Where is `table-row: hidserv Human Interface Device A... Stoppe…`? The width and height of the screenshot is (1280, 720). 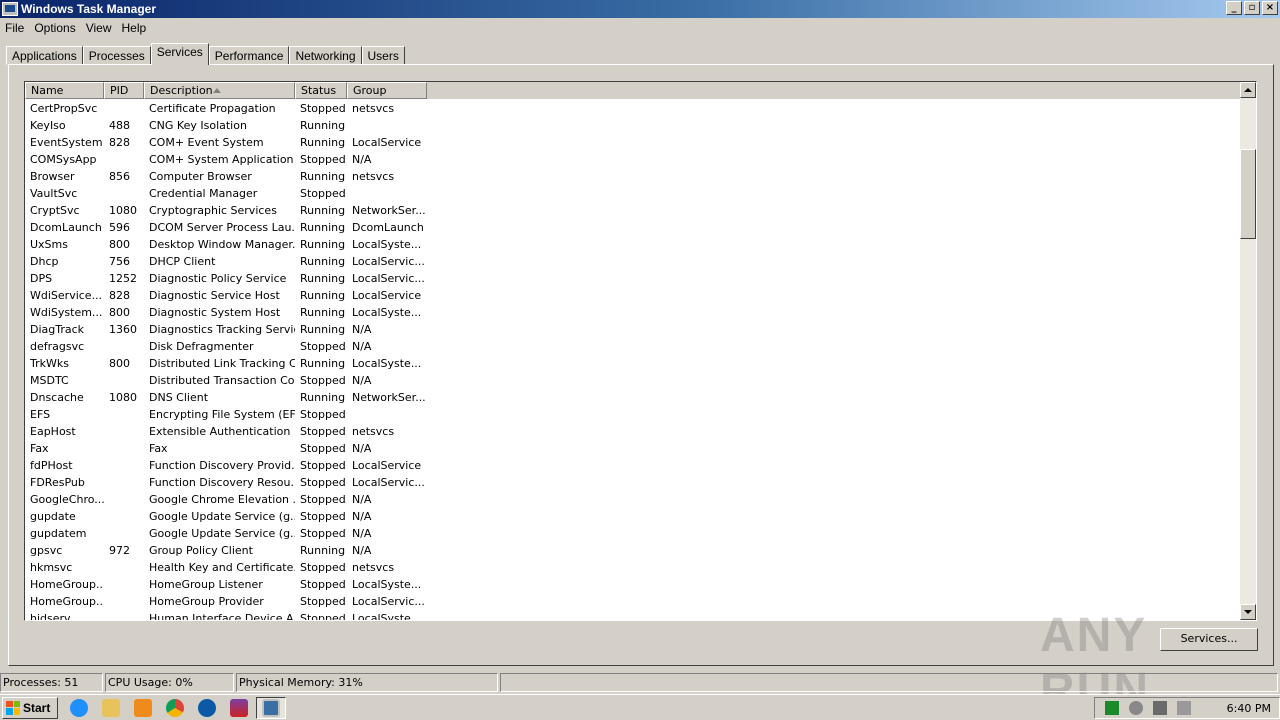
table-row: hidserv Human Interface Device A... Stoppe… is located at coordinates (633, 615).